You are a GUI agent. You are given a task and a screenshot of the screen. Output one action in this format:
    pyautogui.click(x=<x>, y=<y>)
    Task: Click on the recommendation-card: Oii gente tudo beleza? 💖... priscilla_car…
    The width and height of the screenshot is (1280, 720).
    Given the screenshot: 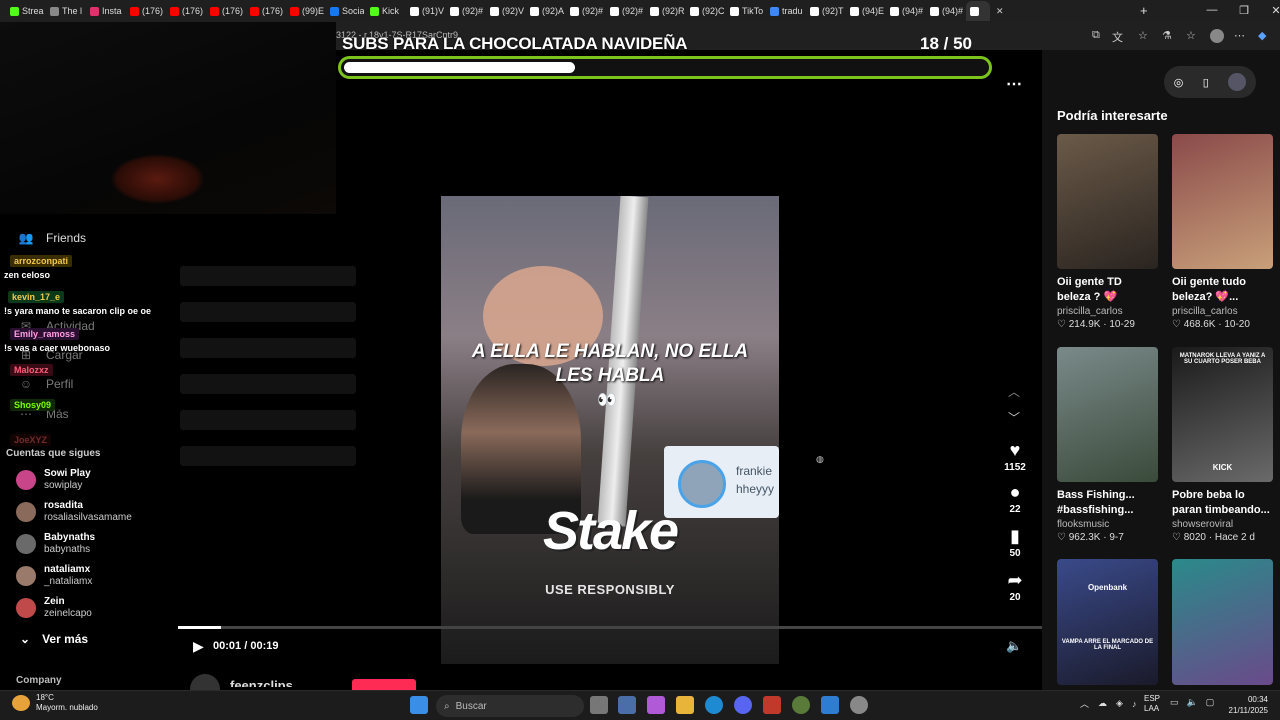 What is the action you would take?
    pyautogui.click(x=1222, y=232)
    